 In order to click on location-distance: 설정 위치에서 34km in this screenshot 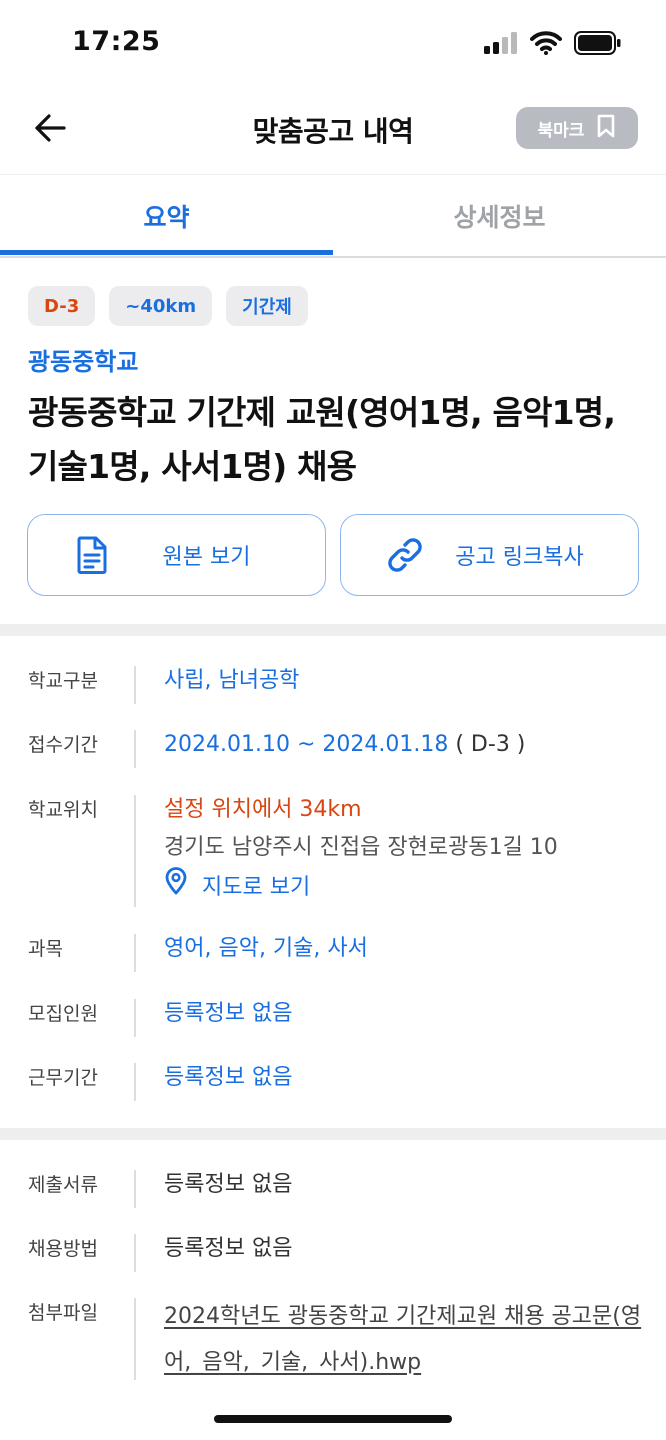, I will do `click(263, 809)`.